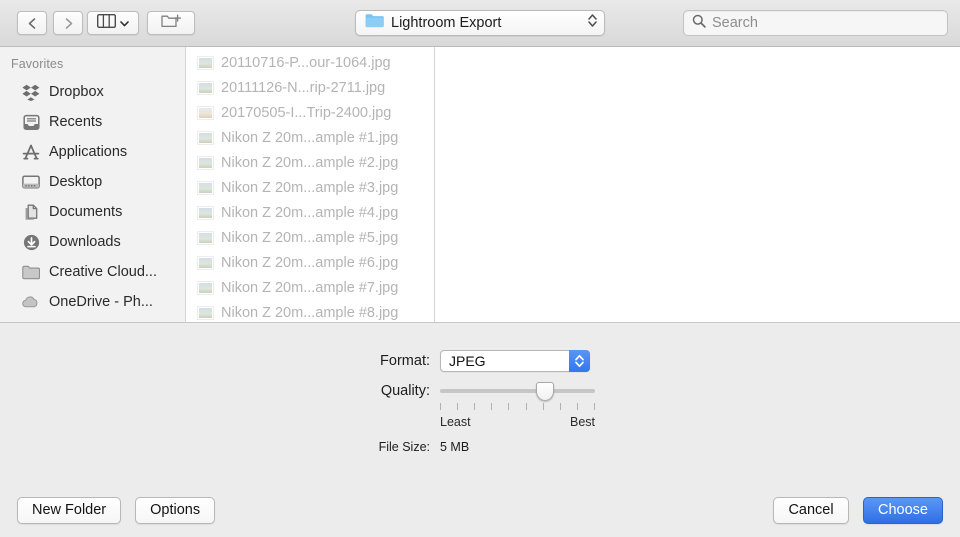  I want to click on list-item: Nikon Z 20m...ample #1.jpg, so click(310, 137).